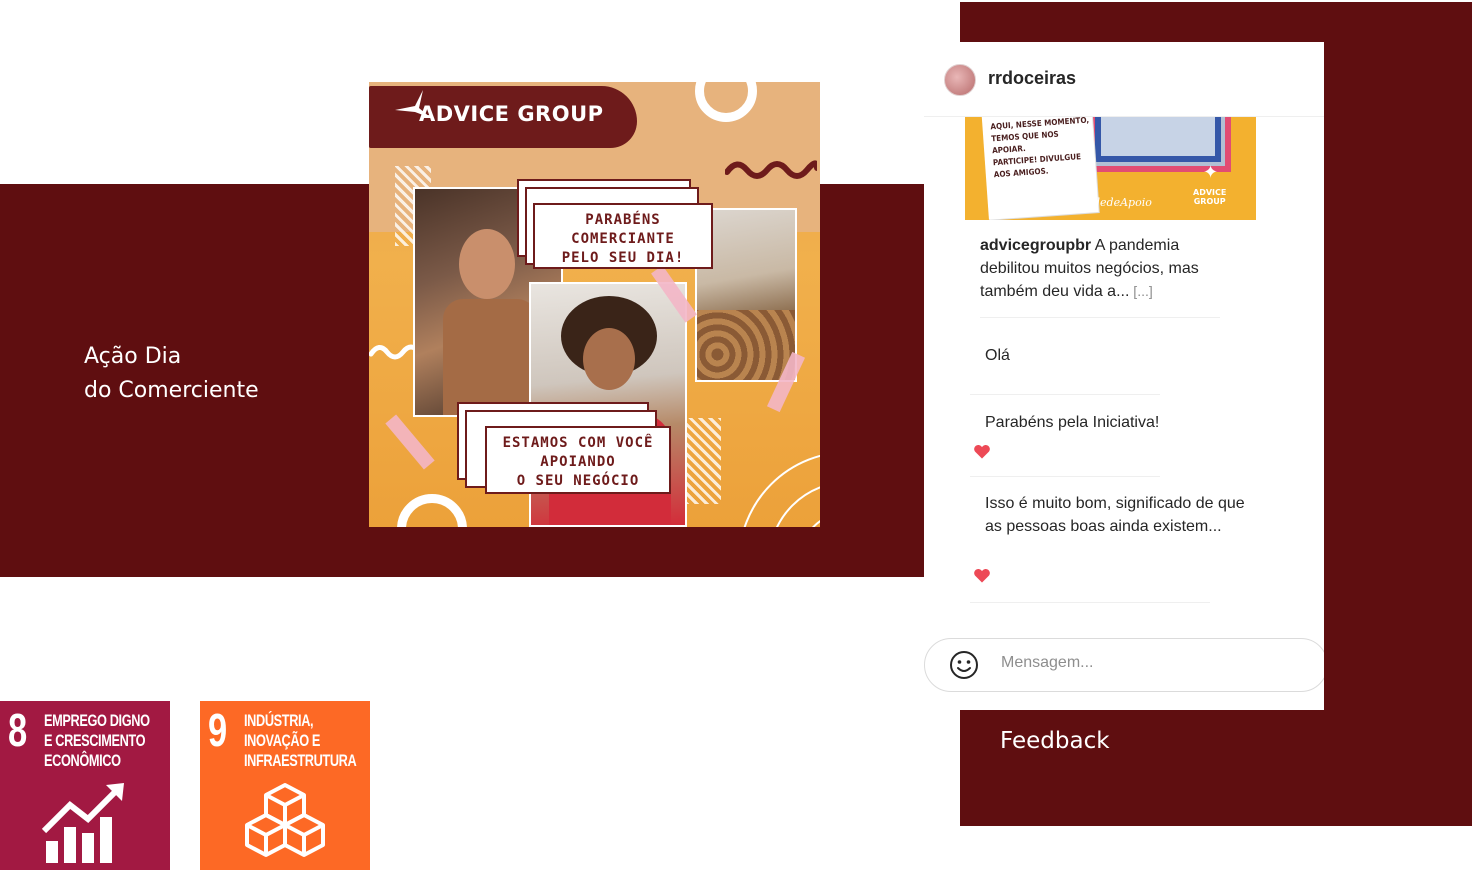 The image size is (1472, 870). What do you see at coordinates (1055, 741) in the screenshot?
I see `feedback-label: Feedback` at bounding box center [1055, 741].